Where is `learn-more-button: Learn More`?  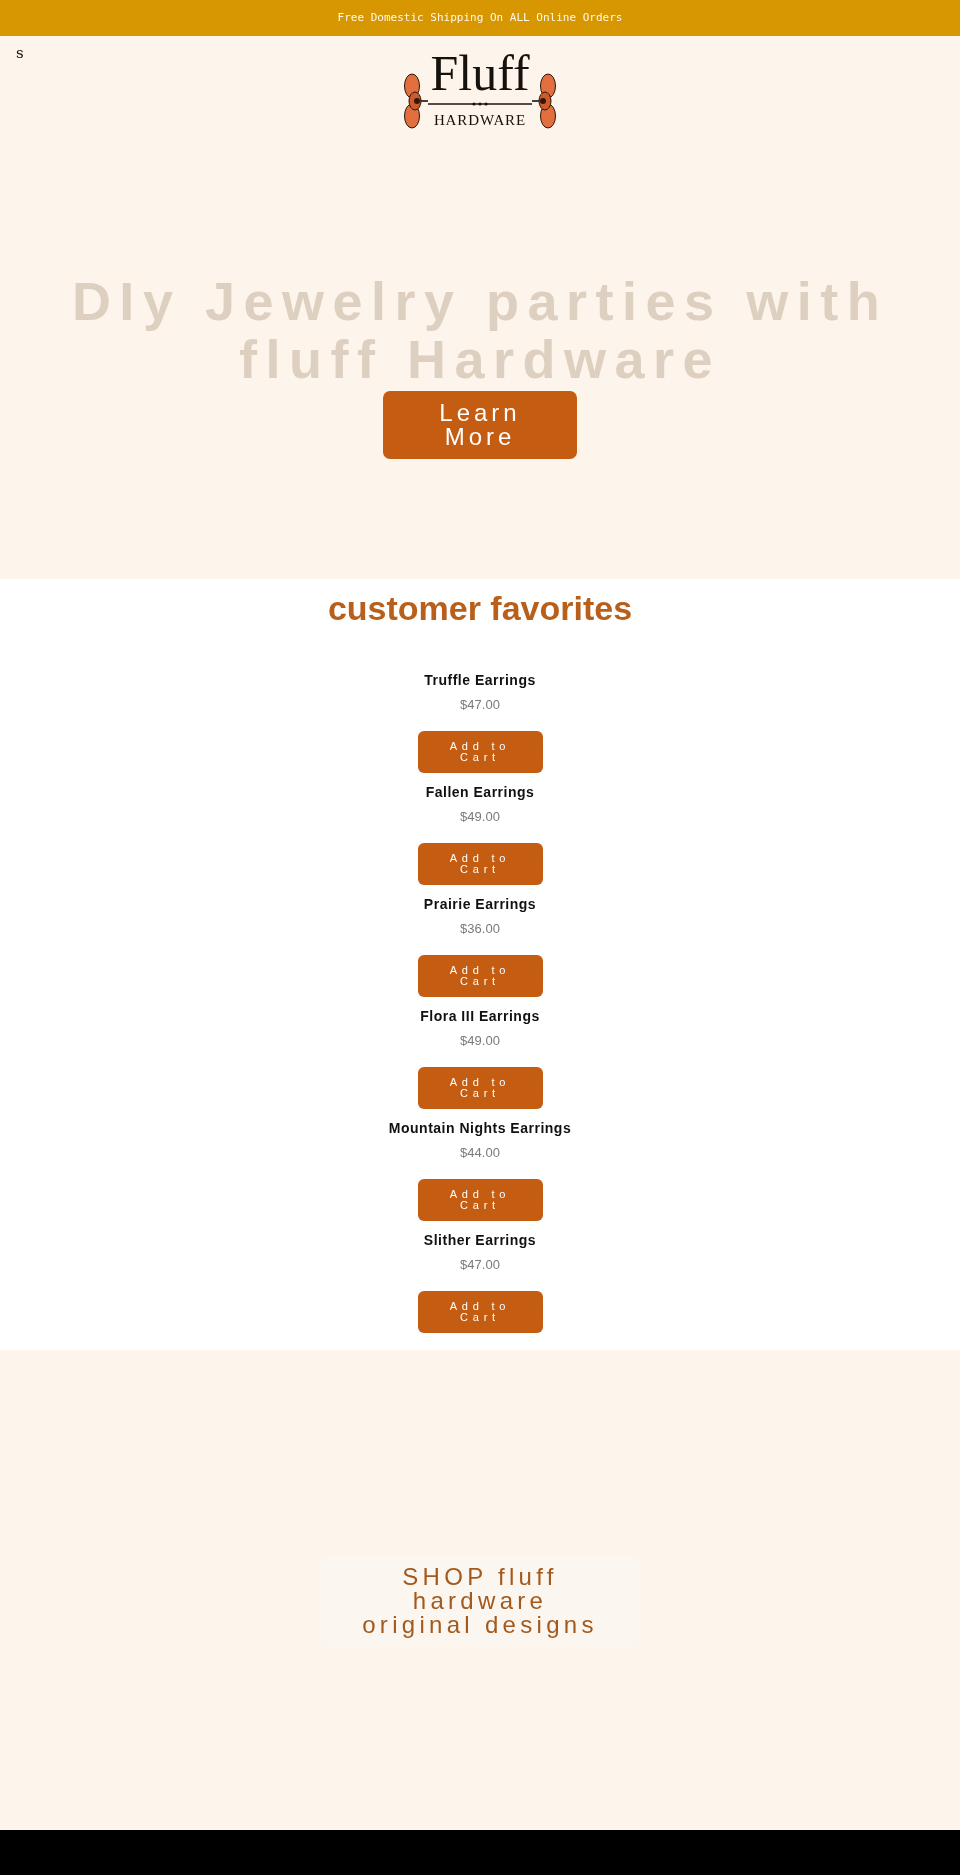 learn-more-button: Learn More is located at coordinates (480, 425).